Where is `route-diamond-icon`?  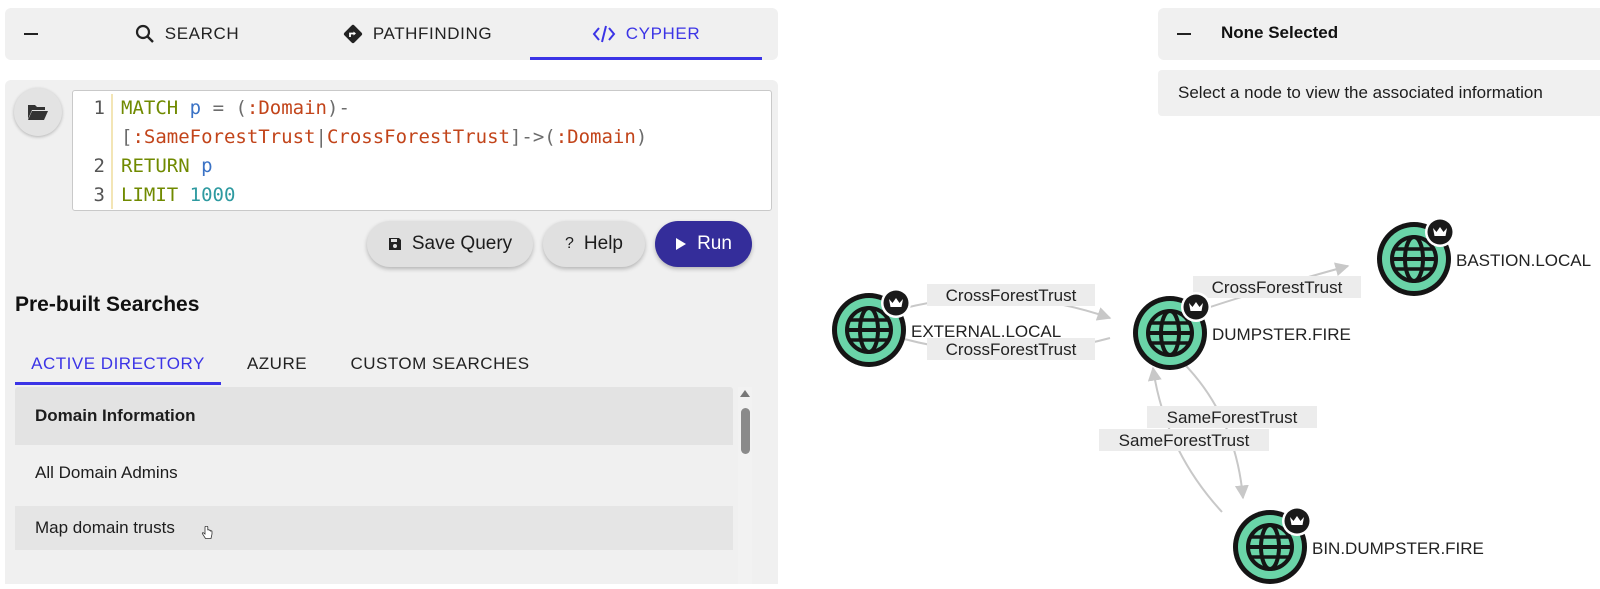
route-diamond-icon is located at coordinates (352, 34).